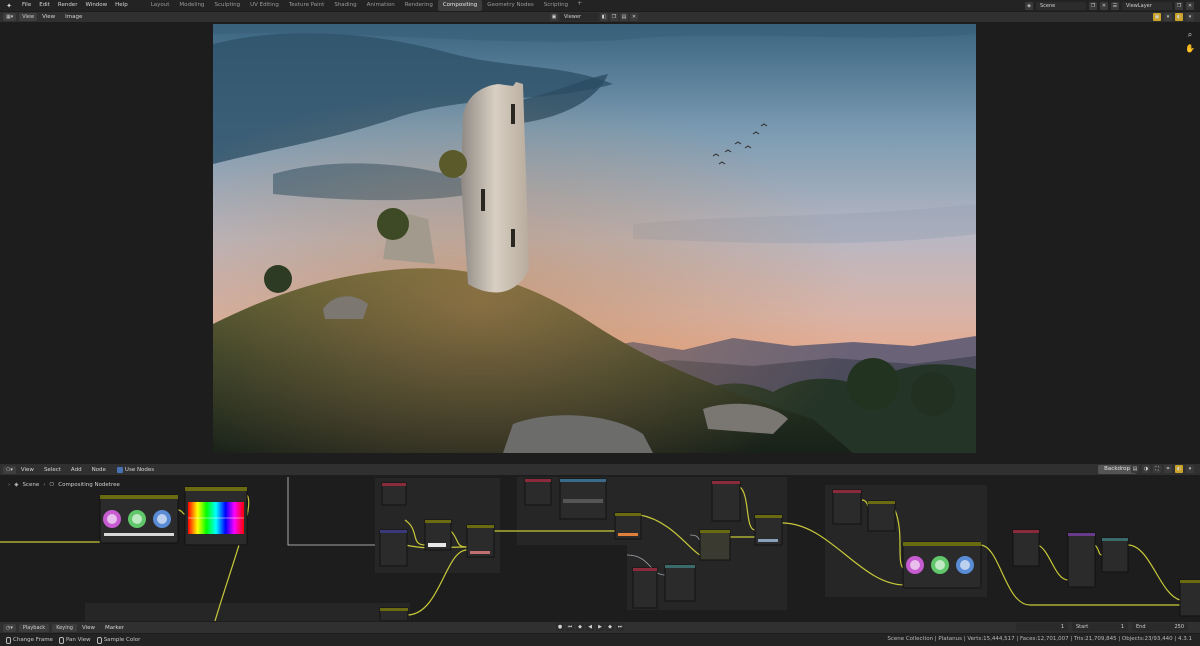 The height and width of the screenshot is (646, 1200). What do you see at coordinates (570, 627) in the screenshot?
I see `jump-start-icon: ⏮` at bounding box center [570, 627].